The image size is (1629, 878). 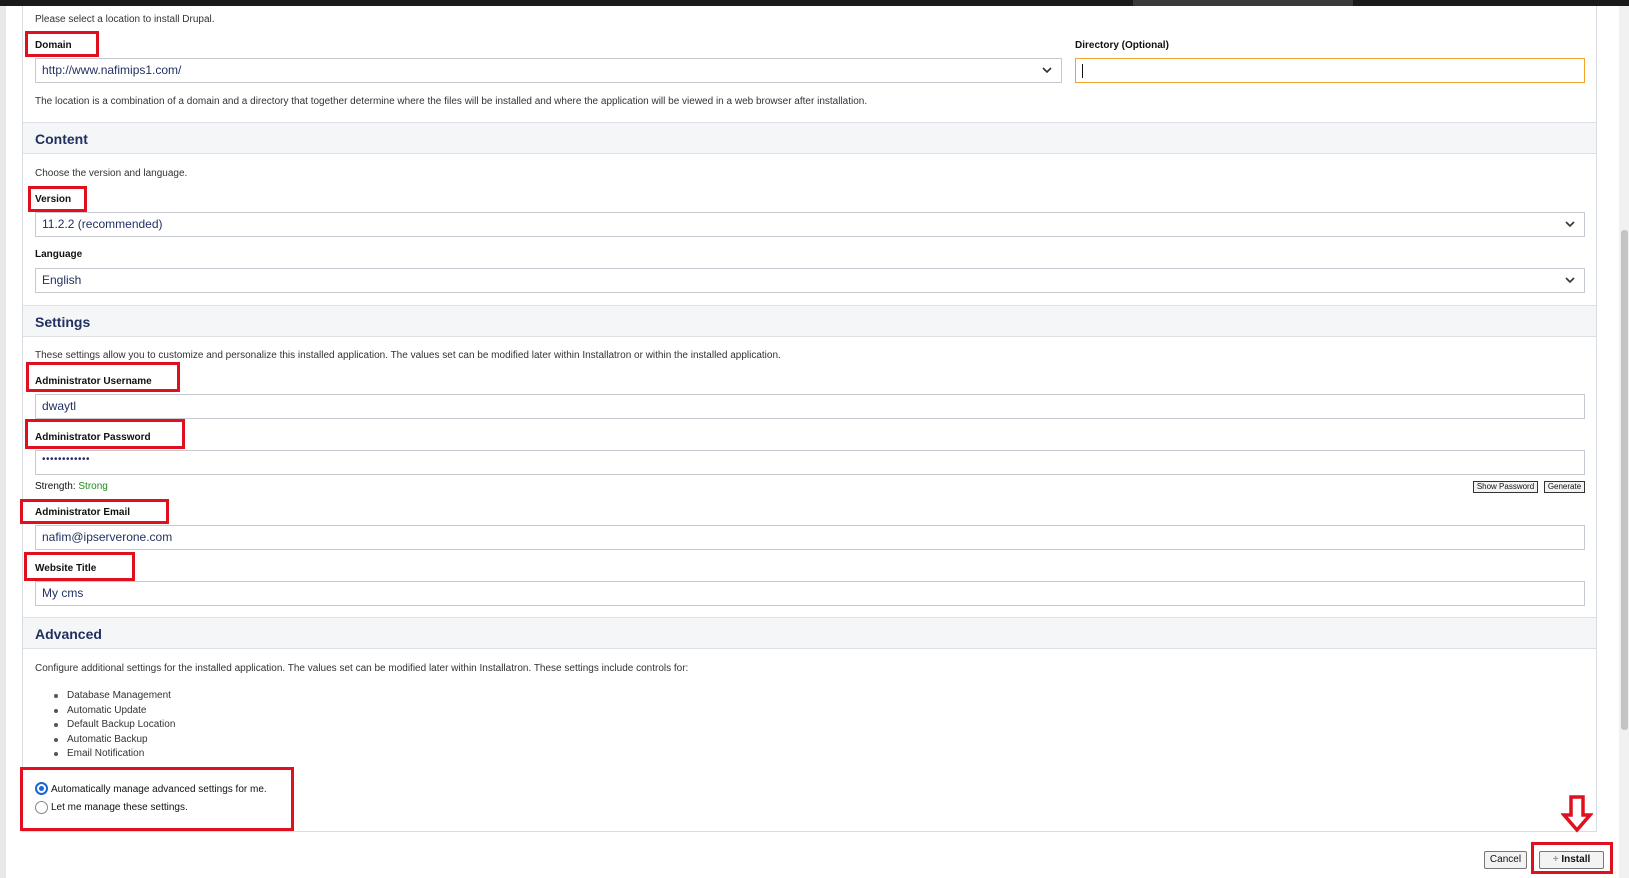 What do you see at coordinates (113, 697) in the screenshot?
I see `list-item: Database Management` at bounding box center [113, 697].